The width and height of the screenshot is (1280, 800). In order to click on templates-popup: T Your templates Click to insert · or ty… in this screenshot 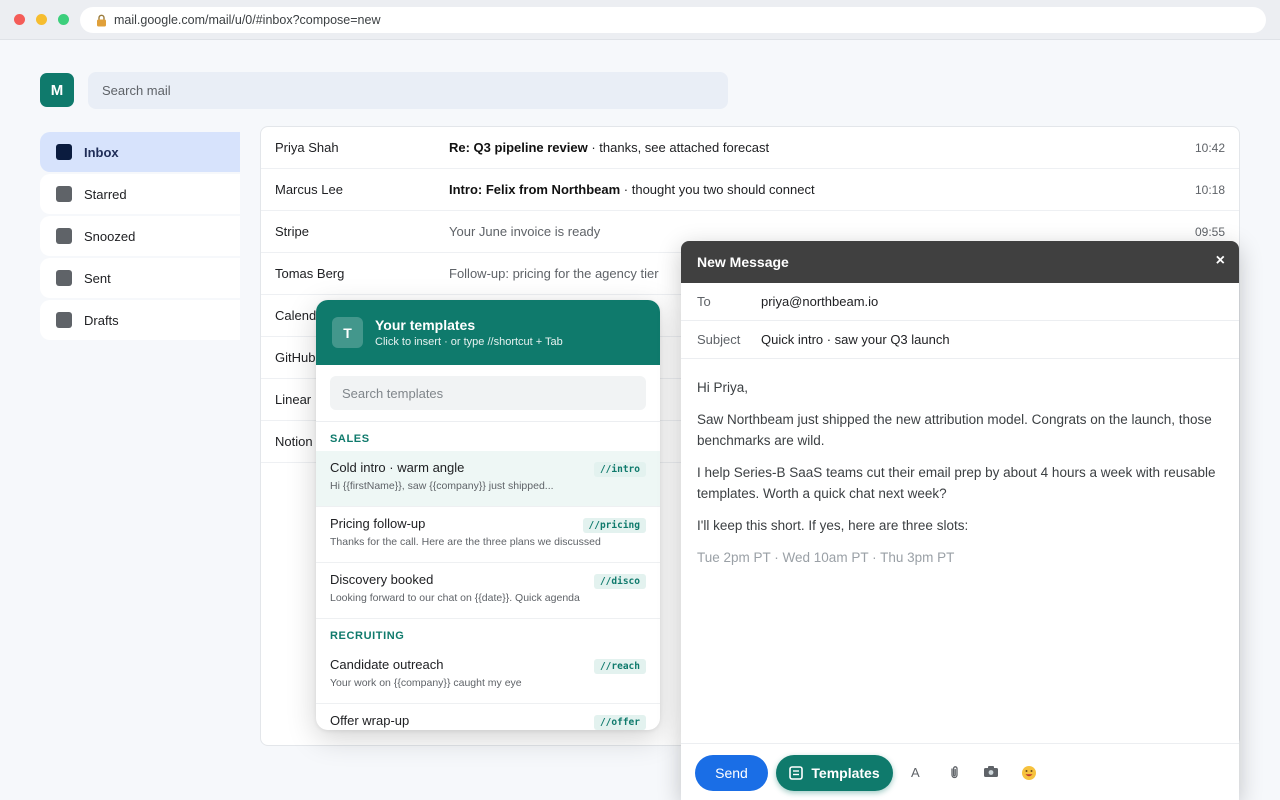, I will do `click(488, 515)`.